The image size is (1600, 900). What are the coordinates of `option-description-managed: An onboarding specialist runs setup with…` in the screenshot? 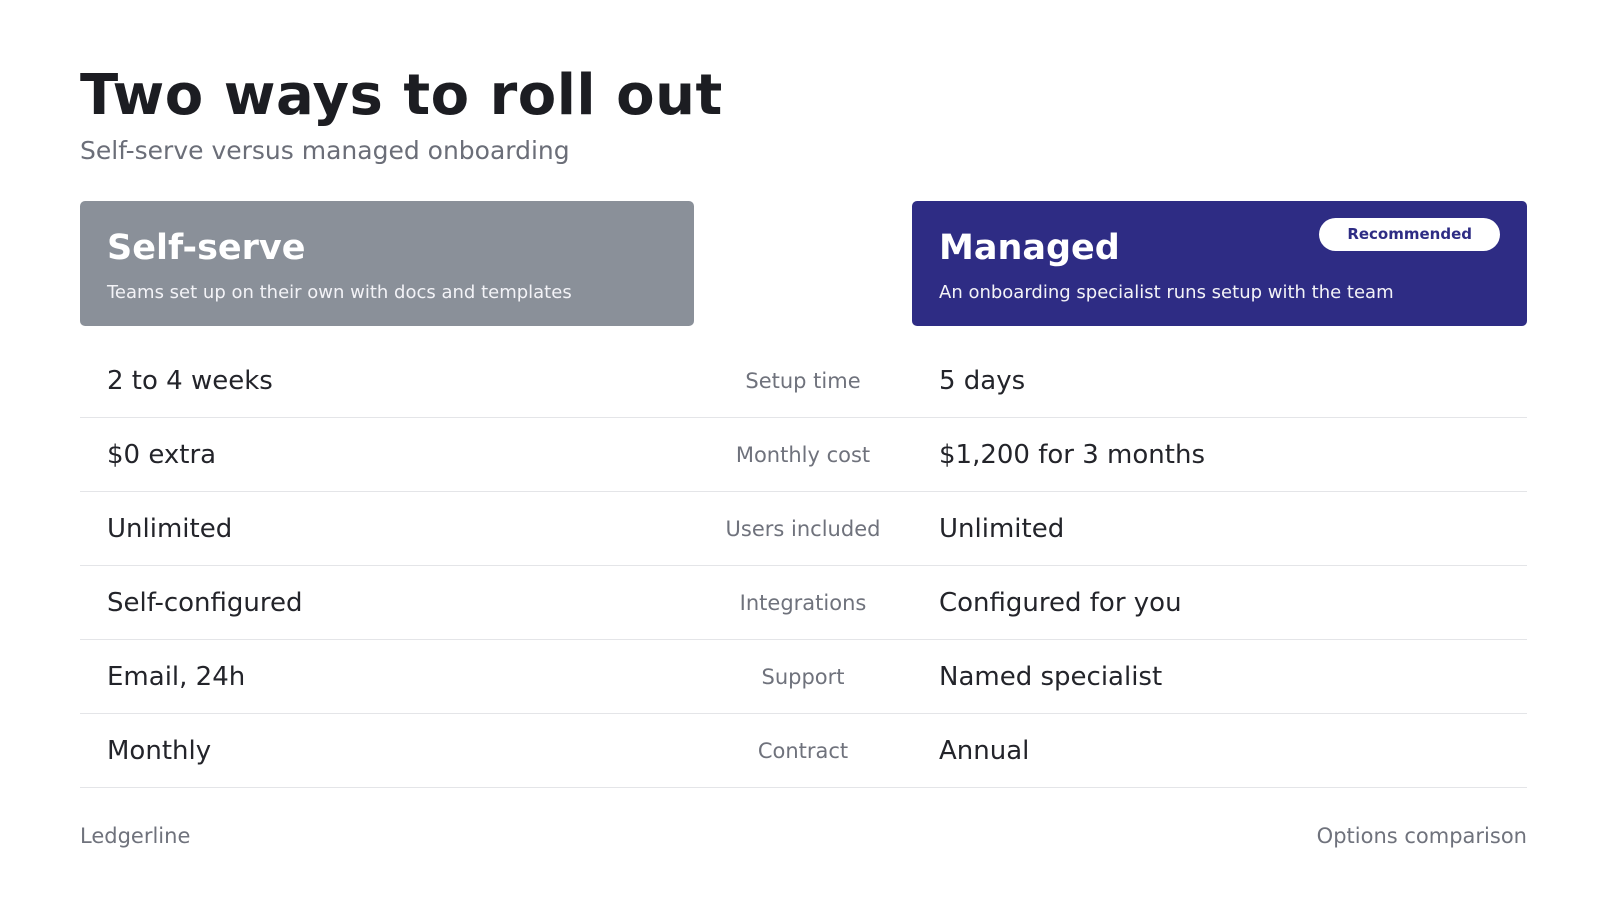 It's located at (1166, 292).